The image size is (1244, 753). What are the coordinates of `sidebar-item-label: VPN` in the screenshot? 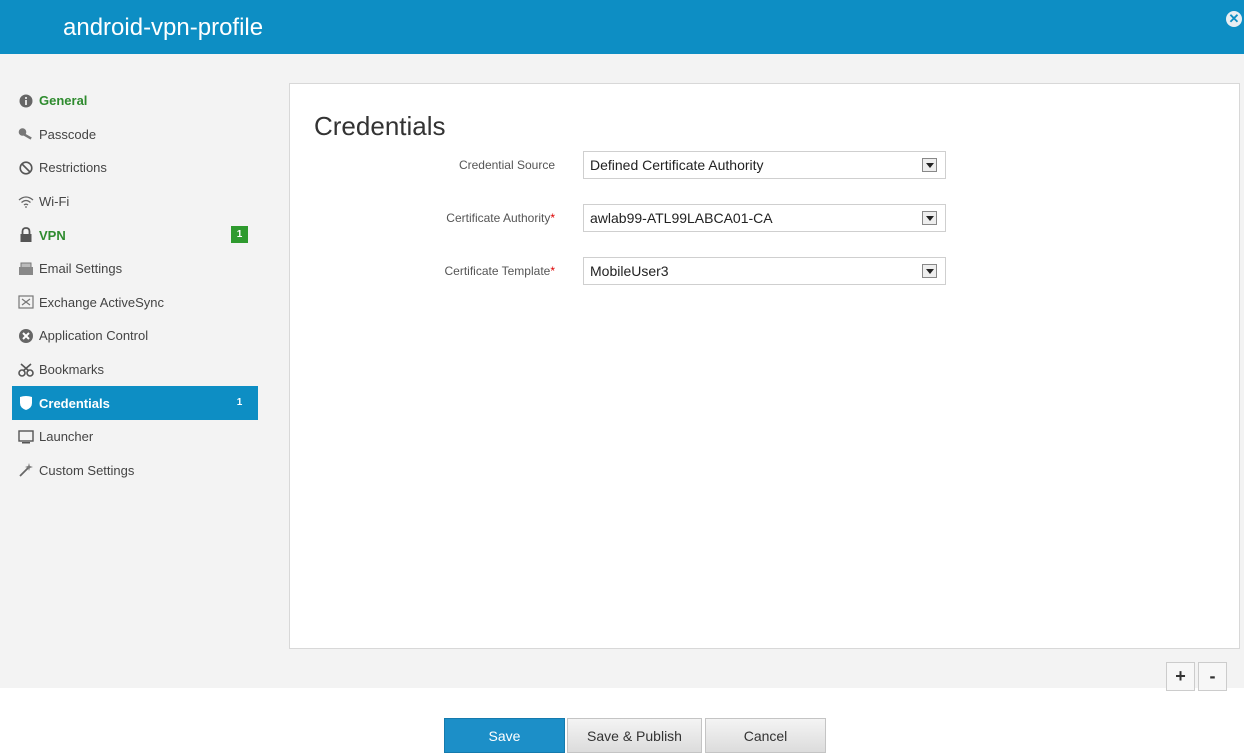 It's located at (52, 235).